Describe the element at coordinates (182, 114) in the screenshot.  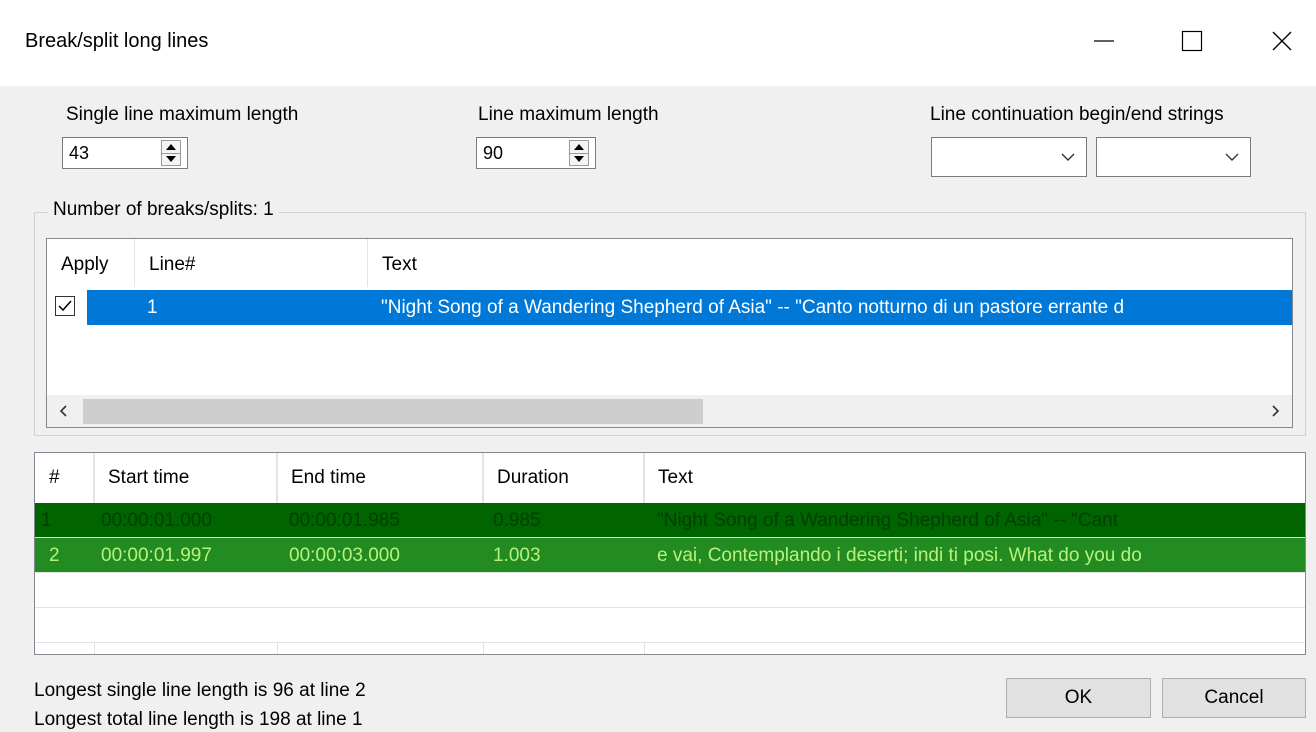
I see `single-line-max-label: Single line maximum length` at that location.